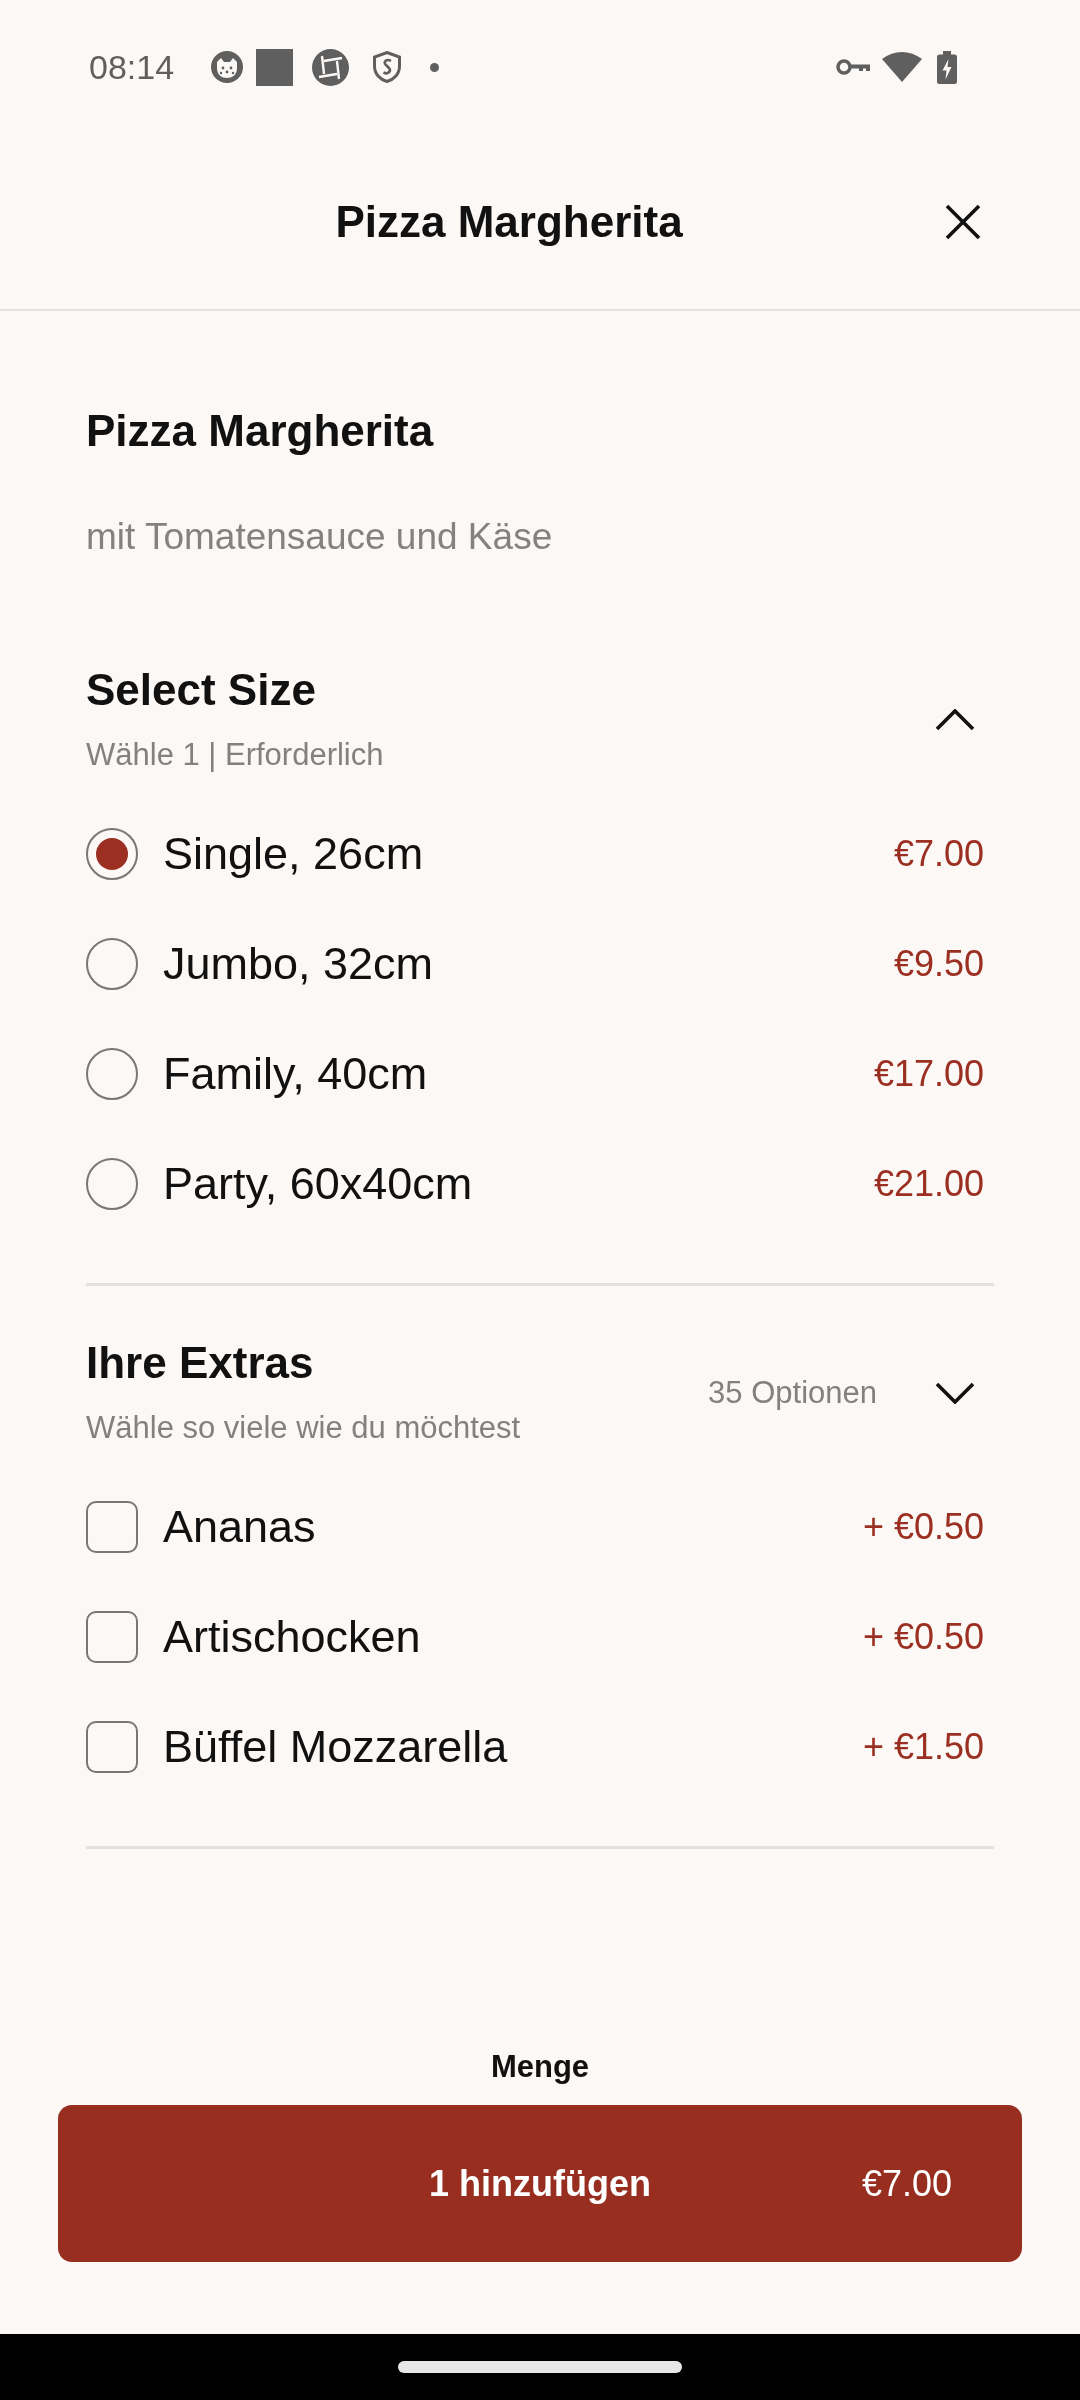 This screenshot has height=2400, width=1080. Describe the element at coordinates (938, 964) in the screenshot. I see `option-price: €9.50` at that location.